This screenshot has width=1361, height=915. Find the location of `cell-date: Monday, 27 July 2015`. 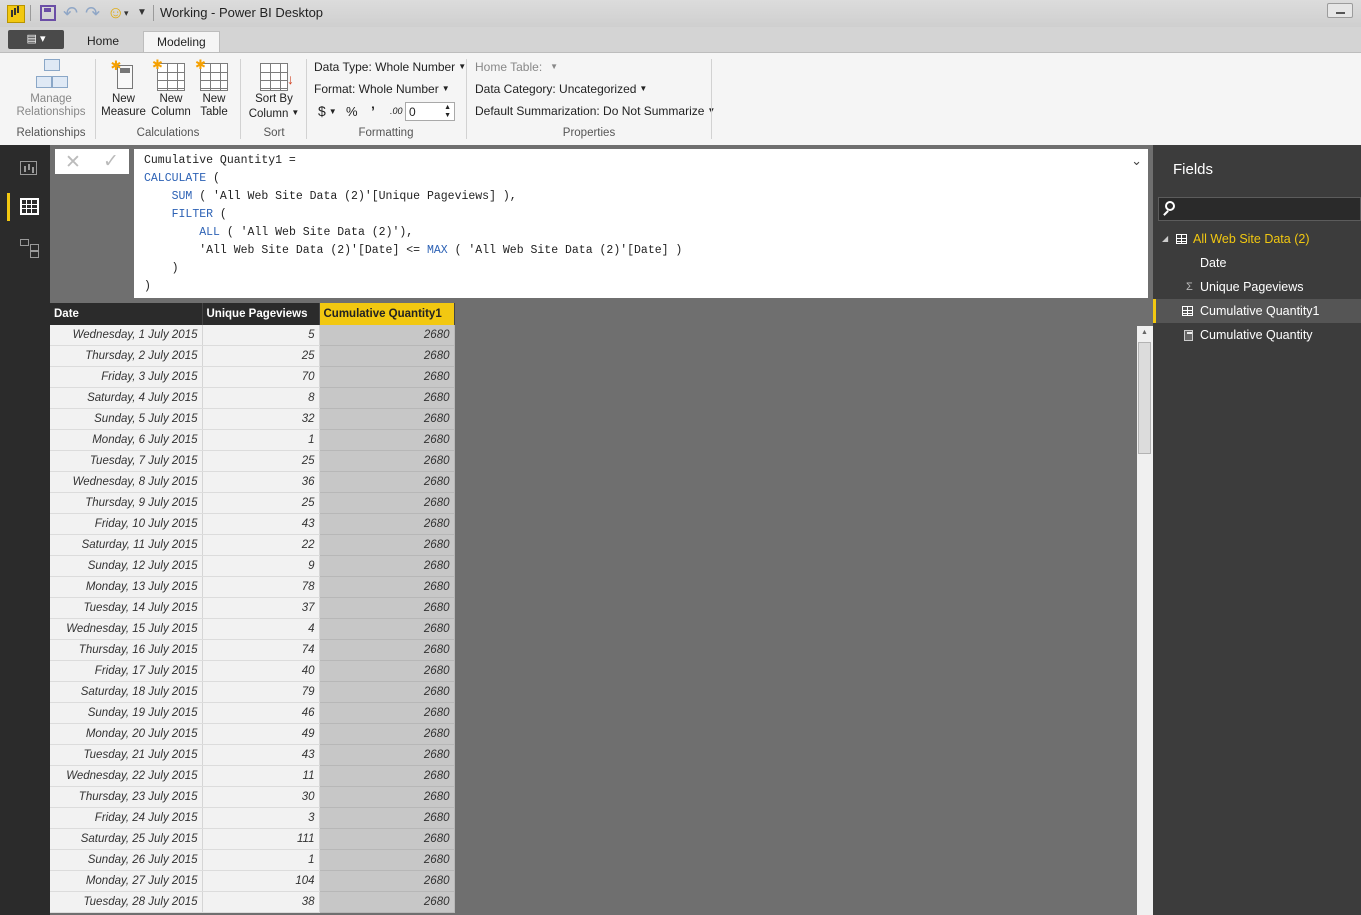

cell-date: Monday, 27 July 2015 is located at coordinates (126, 881).